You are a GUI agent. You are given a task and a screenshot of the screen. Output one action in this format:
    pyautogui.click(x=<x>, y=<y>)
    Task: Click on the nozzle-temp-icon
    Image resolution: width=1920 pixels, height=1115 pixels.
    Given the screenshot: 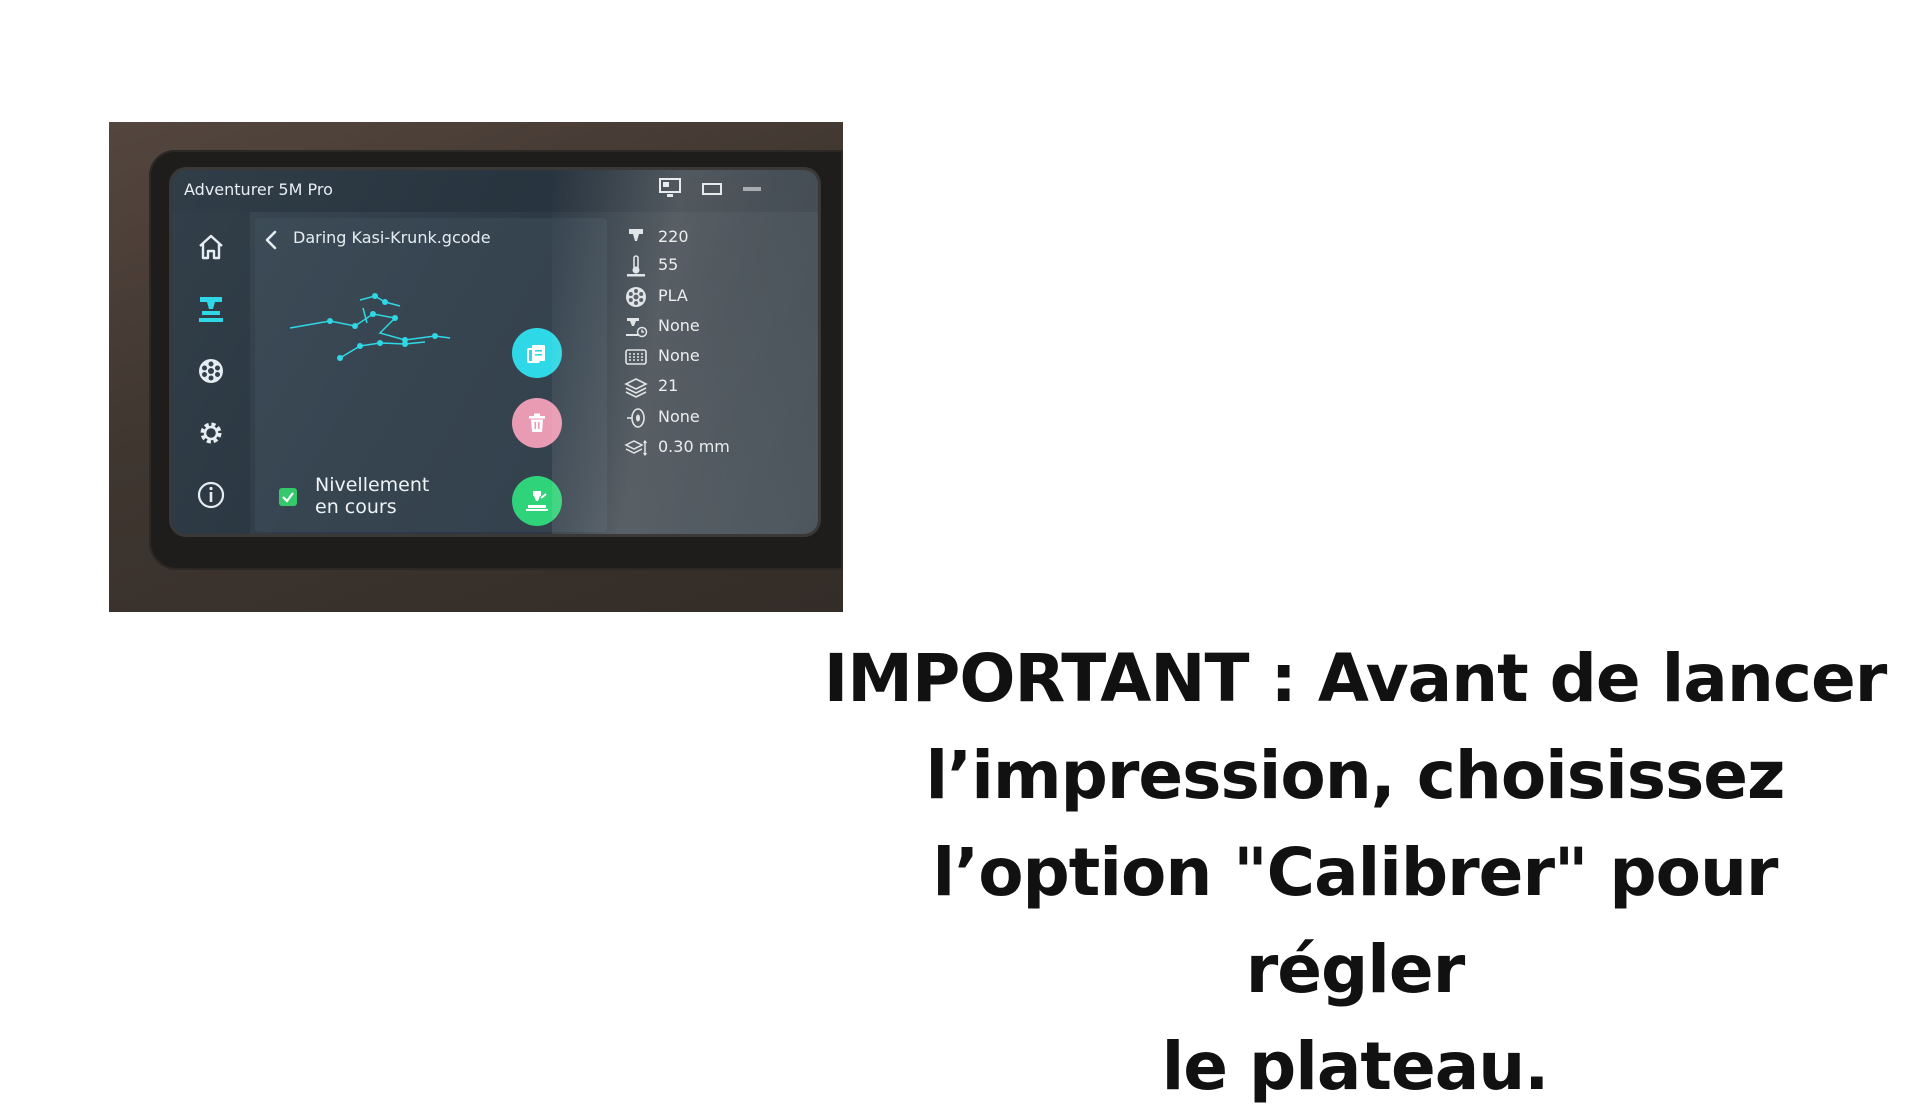 What is the action you would take?
    pyautogui.click(x=636, y=235)
    